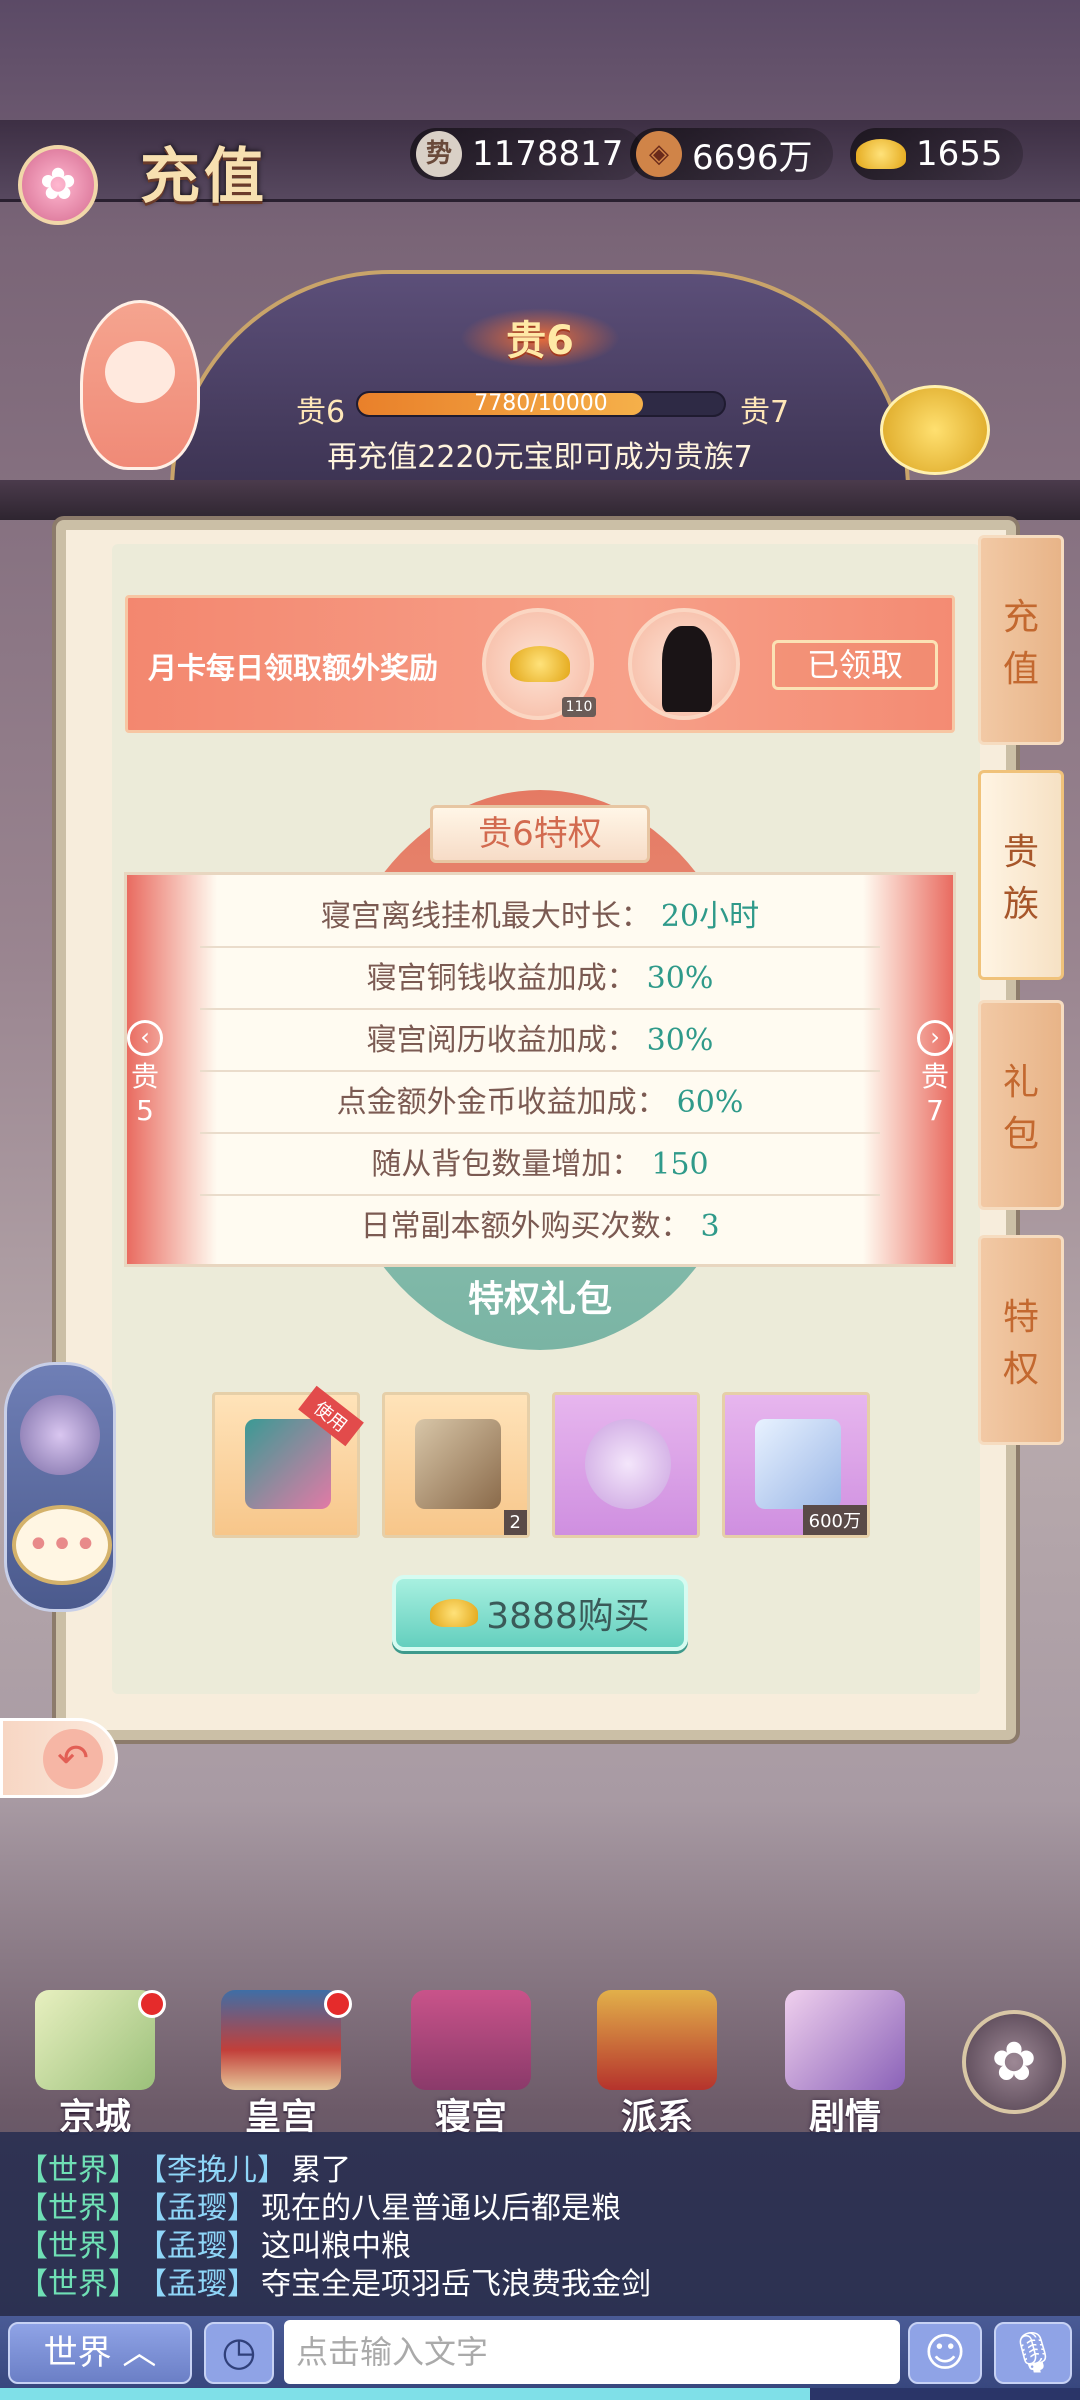  I want to click on gold-coin-tree-icon, so click(935, 430).